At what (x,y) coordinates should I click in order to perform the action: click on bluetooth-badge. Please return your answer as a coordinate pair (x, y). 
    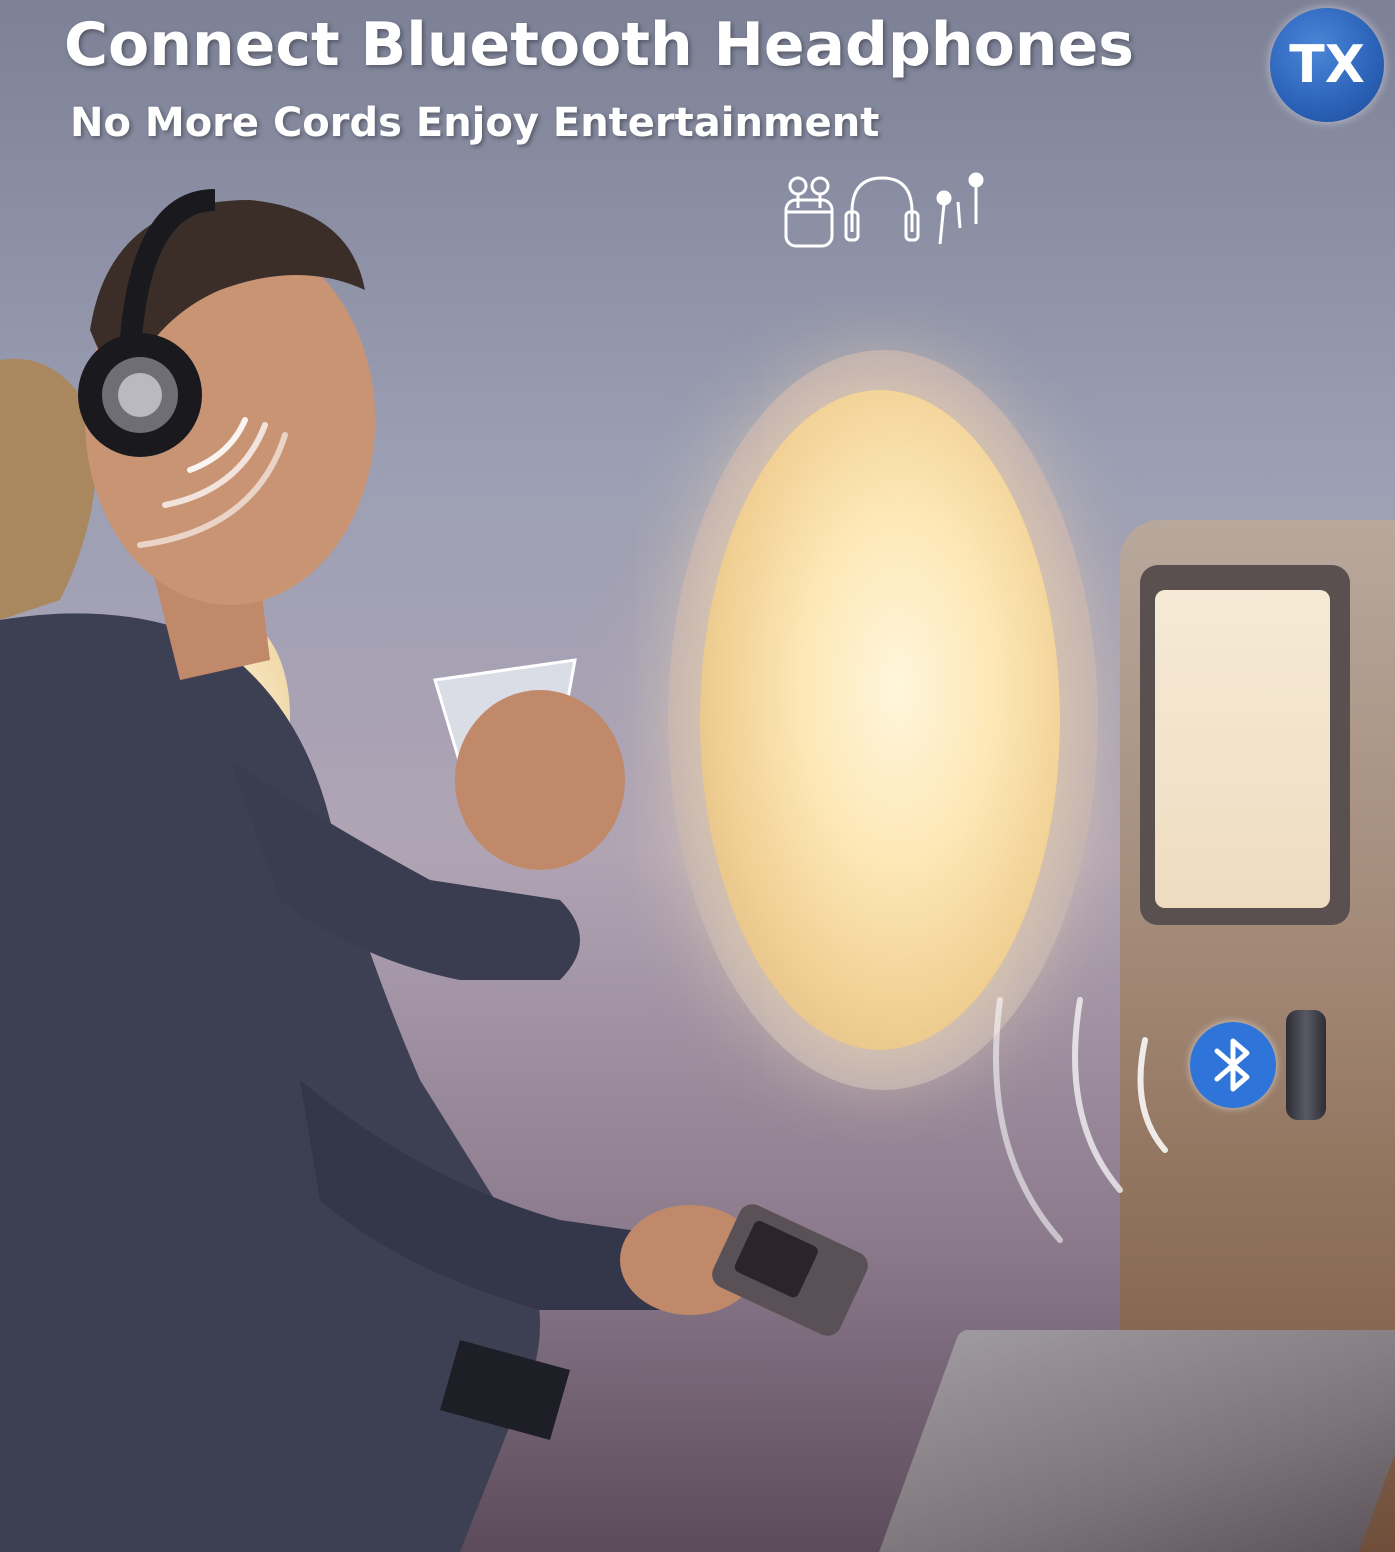
    Looking at the image, I should click on (1233, 1065).